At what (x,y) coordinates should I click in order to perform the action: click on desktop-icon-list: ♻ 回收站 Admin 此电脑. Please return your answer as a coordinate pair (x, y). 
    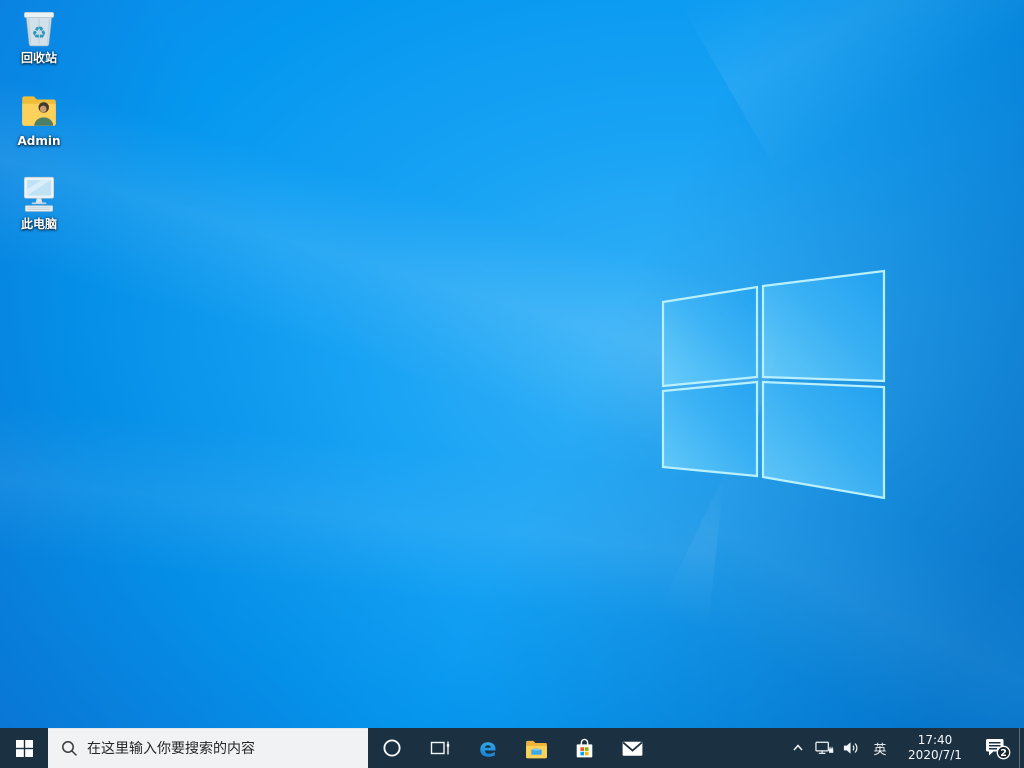
    Looking at the image, I should click on (39, 130).